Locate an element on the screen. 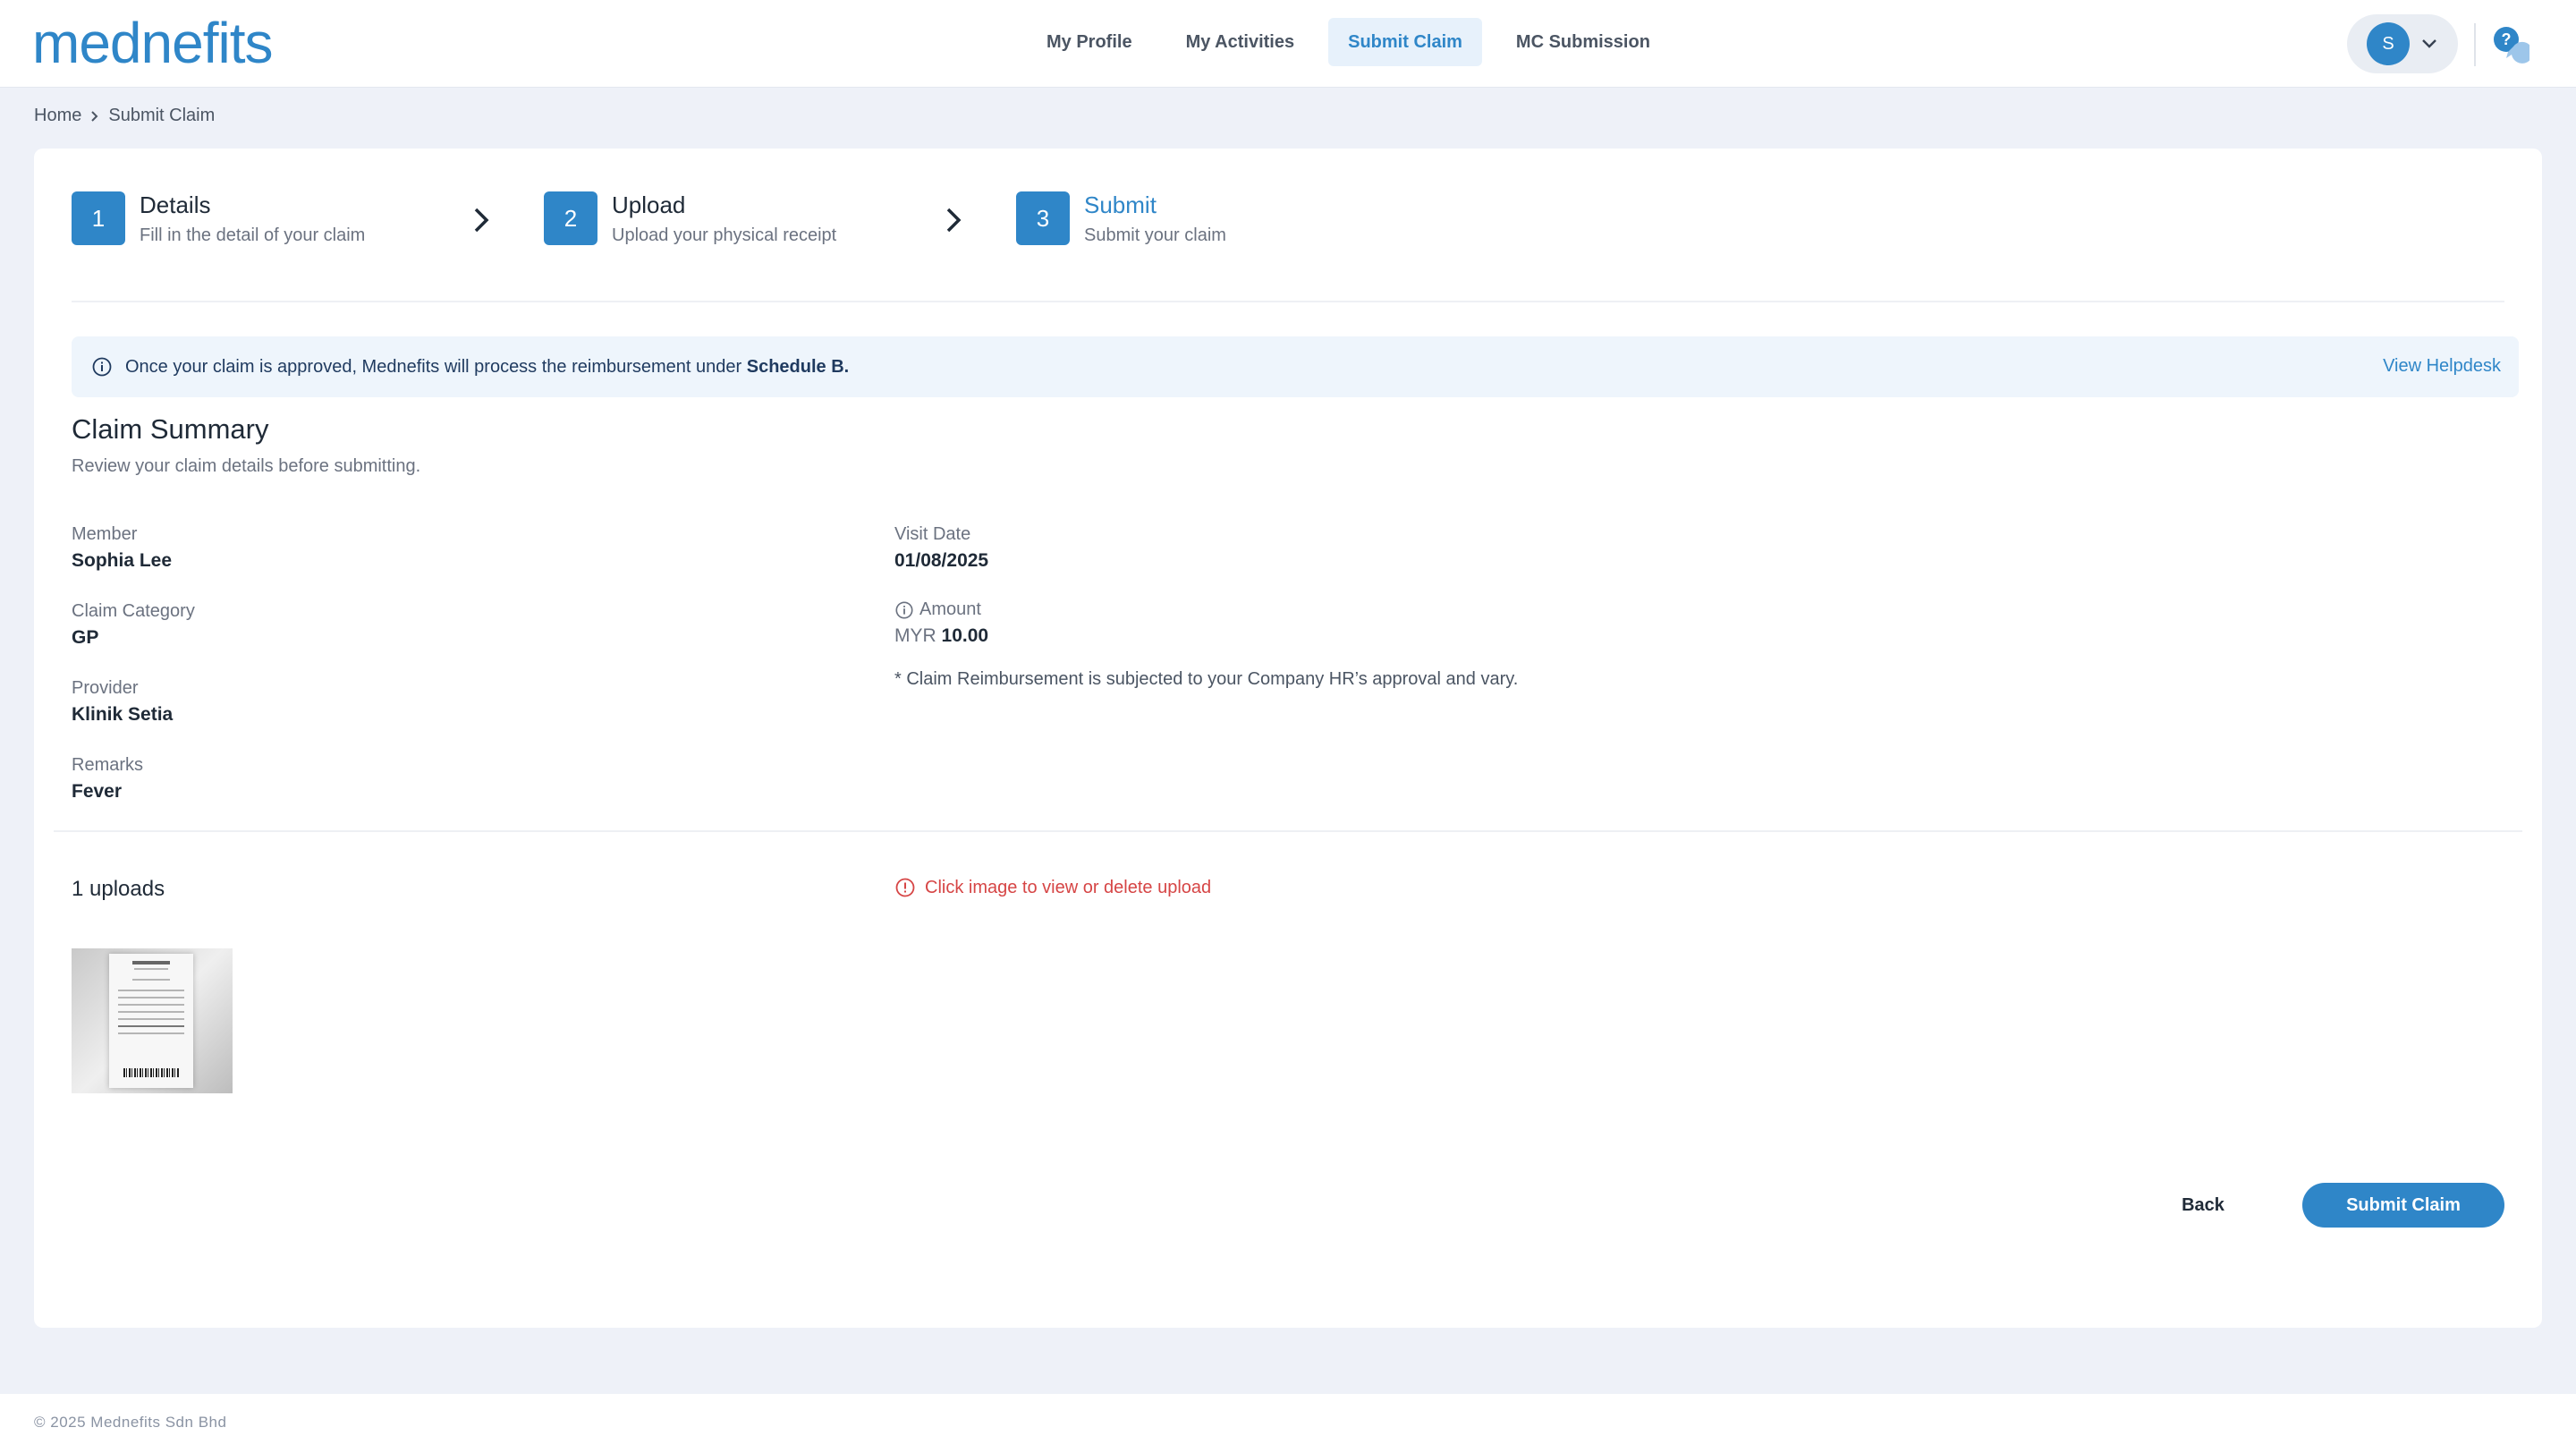  step-upload: 2 Upload Upload your physical receipt is located at coordinates (690, 218).